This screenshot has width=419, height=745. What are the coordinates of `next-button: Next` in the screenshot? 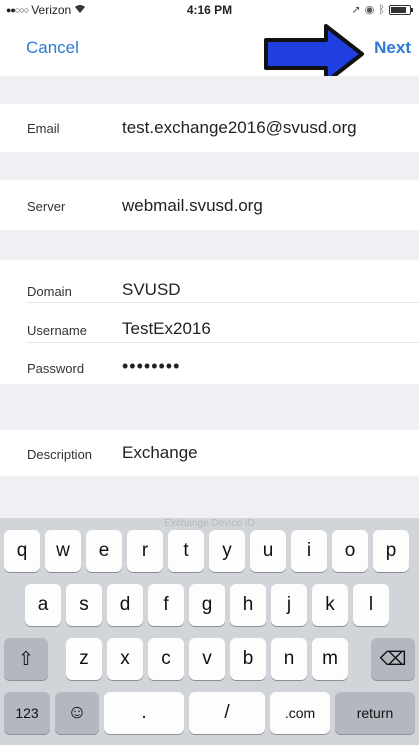 It's located at (392, 48).